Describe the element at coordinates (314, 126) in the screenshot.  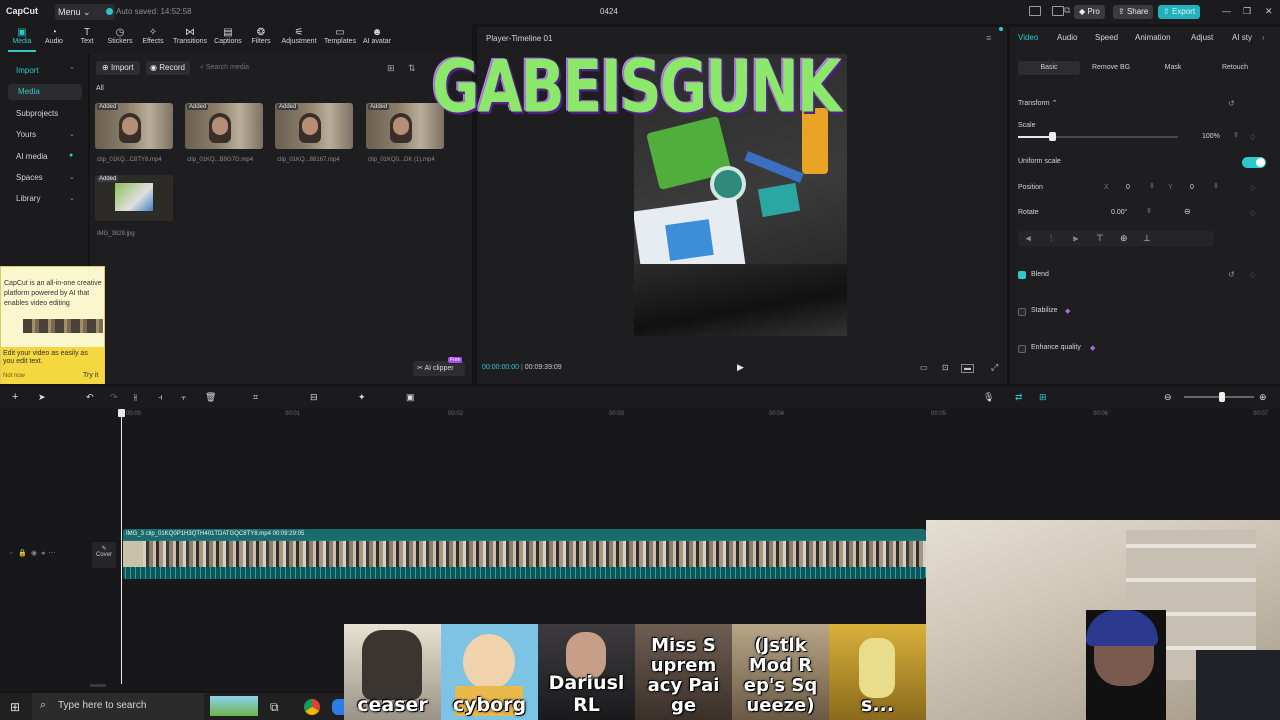
I see `media-thumb-3: Added` at that location.